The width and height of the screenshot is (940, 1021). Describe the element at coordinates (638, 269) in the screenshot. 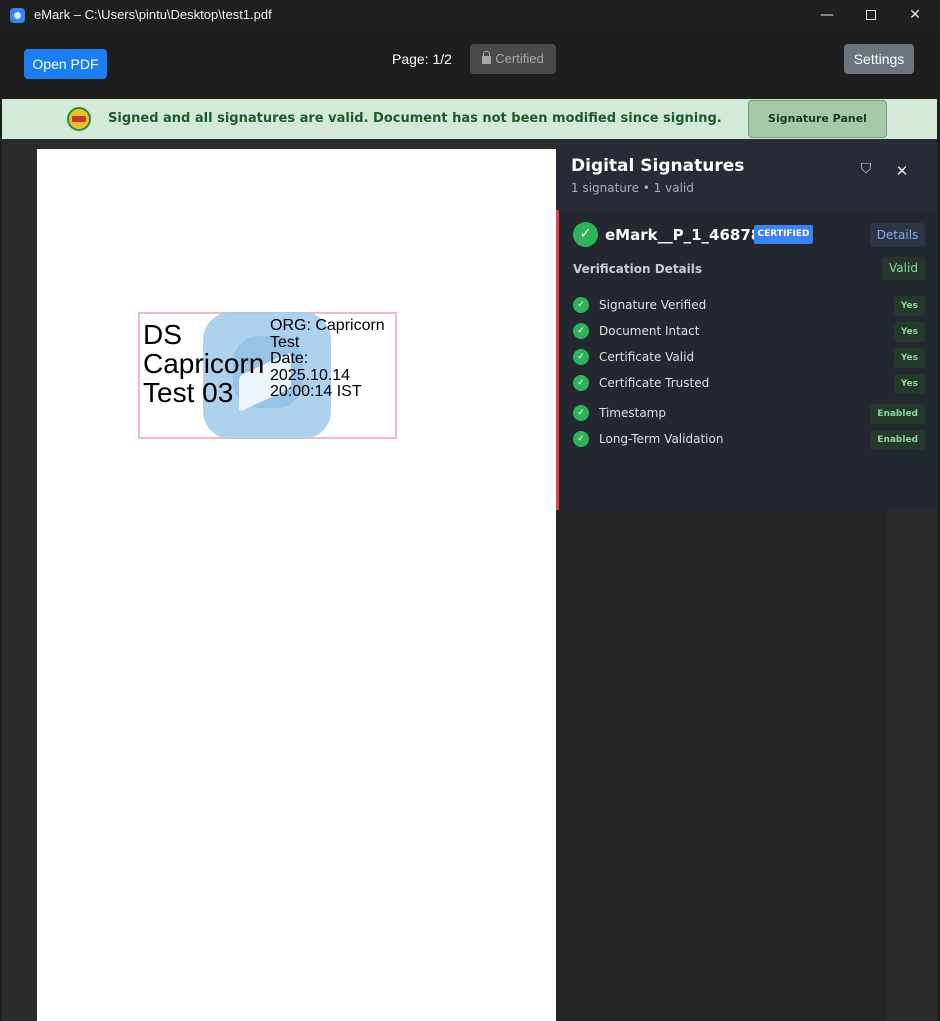

I see `verification-details-heading: Verification Details` at that location.